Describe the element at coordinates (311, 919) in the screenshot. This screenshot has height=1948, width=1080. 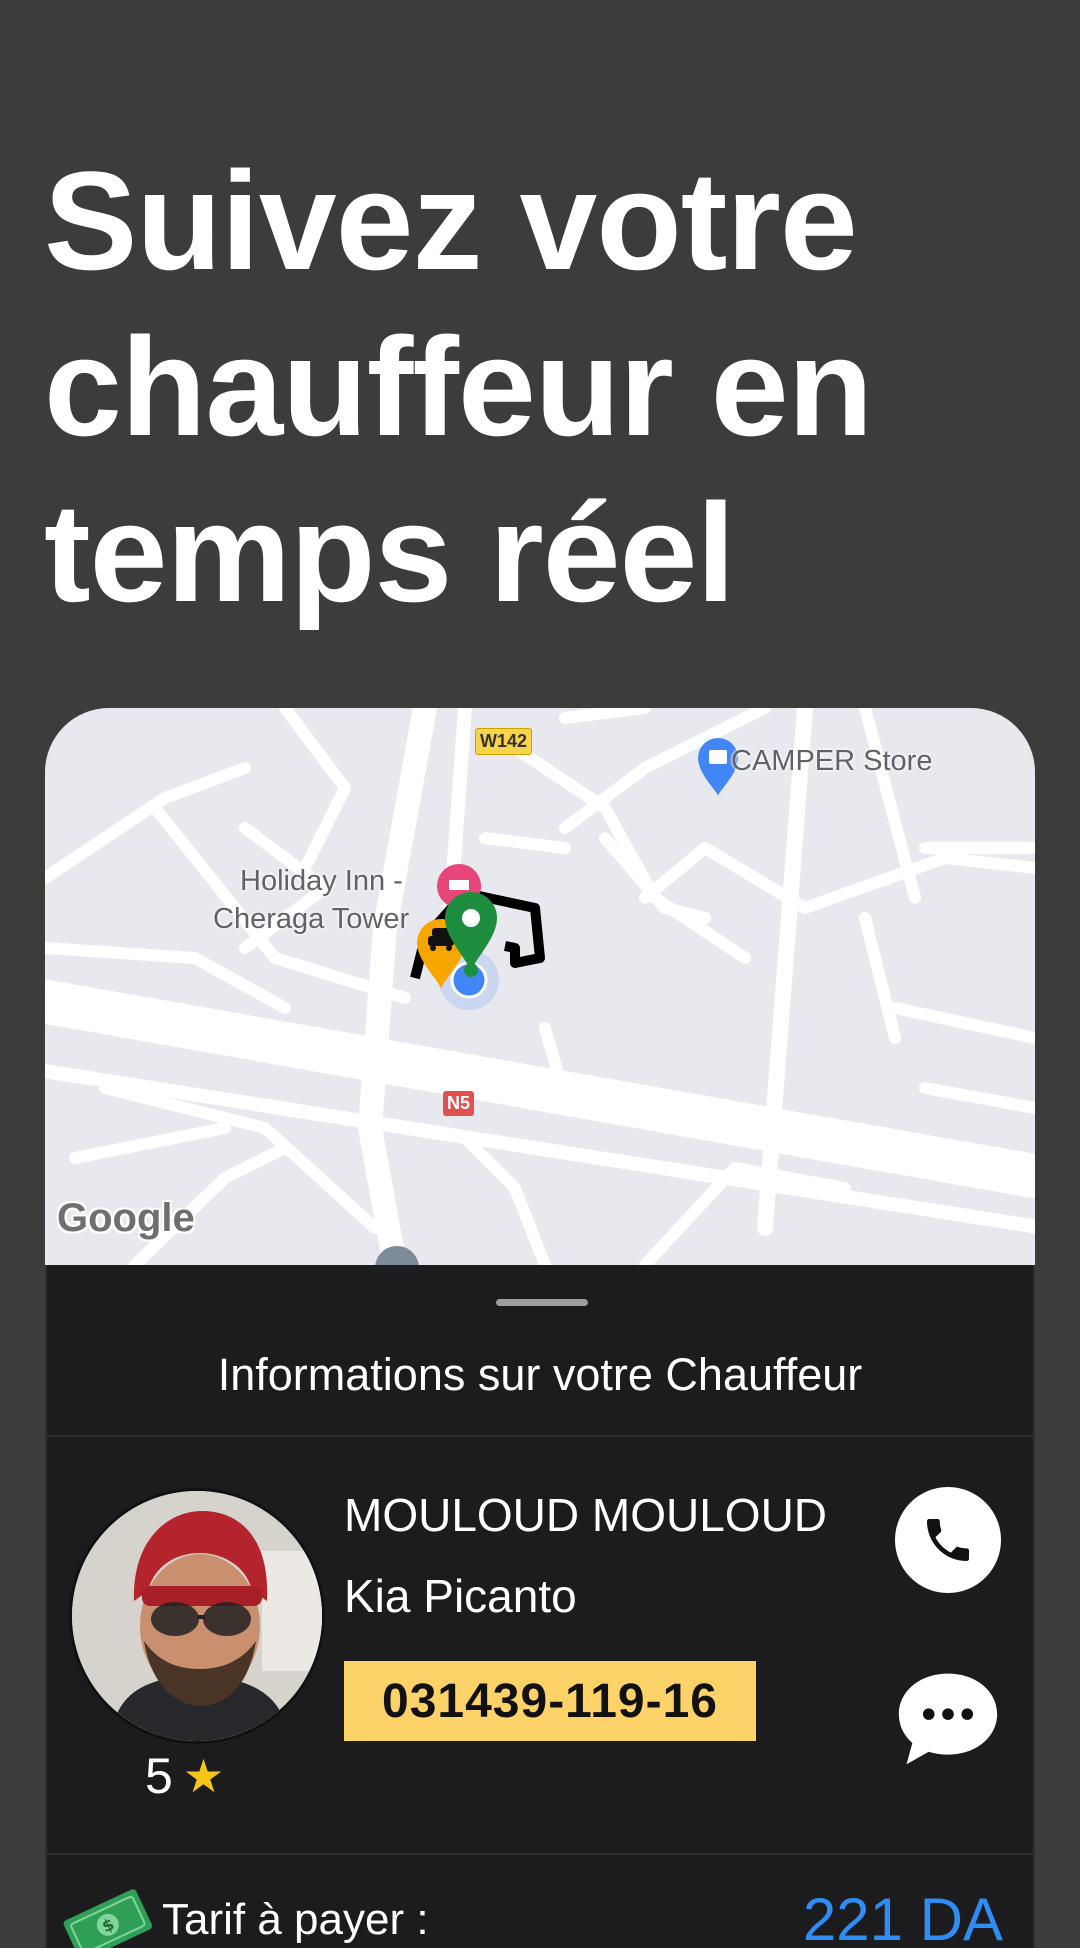
I see `hotel-label-line-2: Cheraga Tower` at that location.